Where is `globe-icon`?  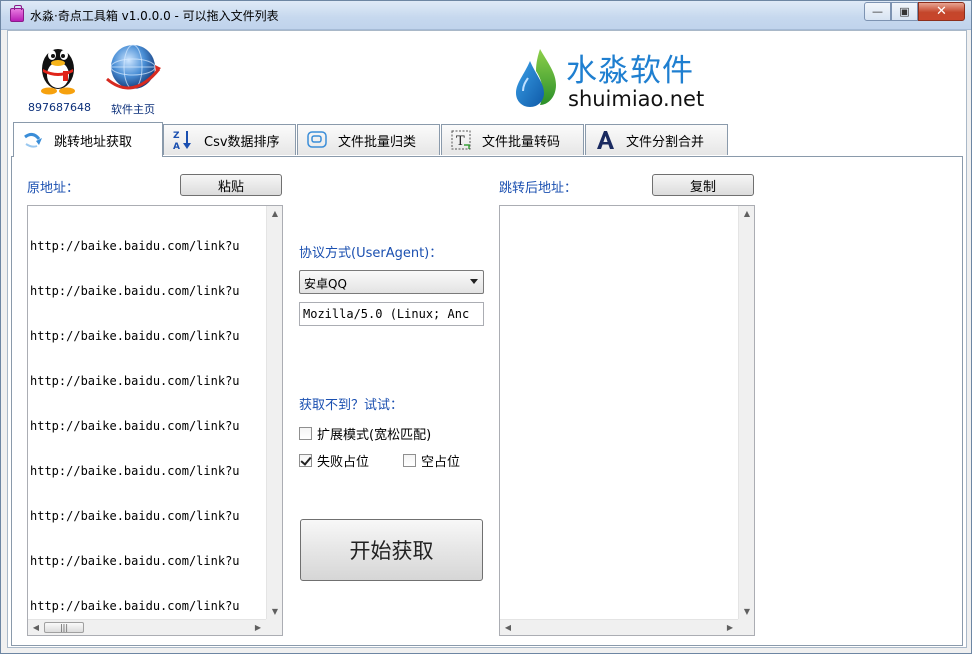
globe-icon is located at coordinates (133, 67).